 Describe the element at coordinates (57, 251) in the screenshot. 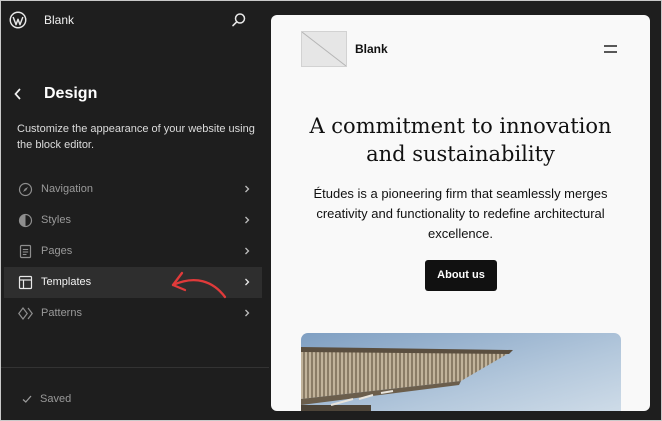

I see `menu-item-label: Pages` at that location.